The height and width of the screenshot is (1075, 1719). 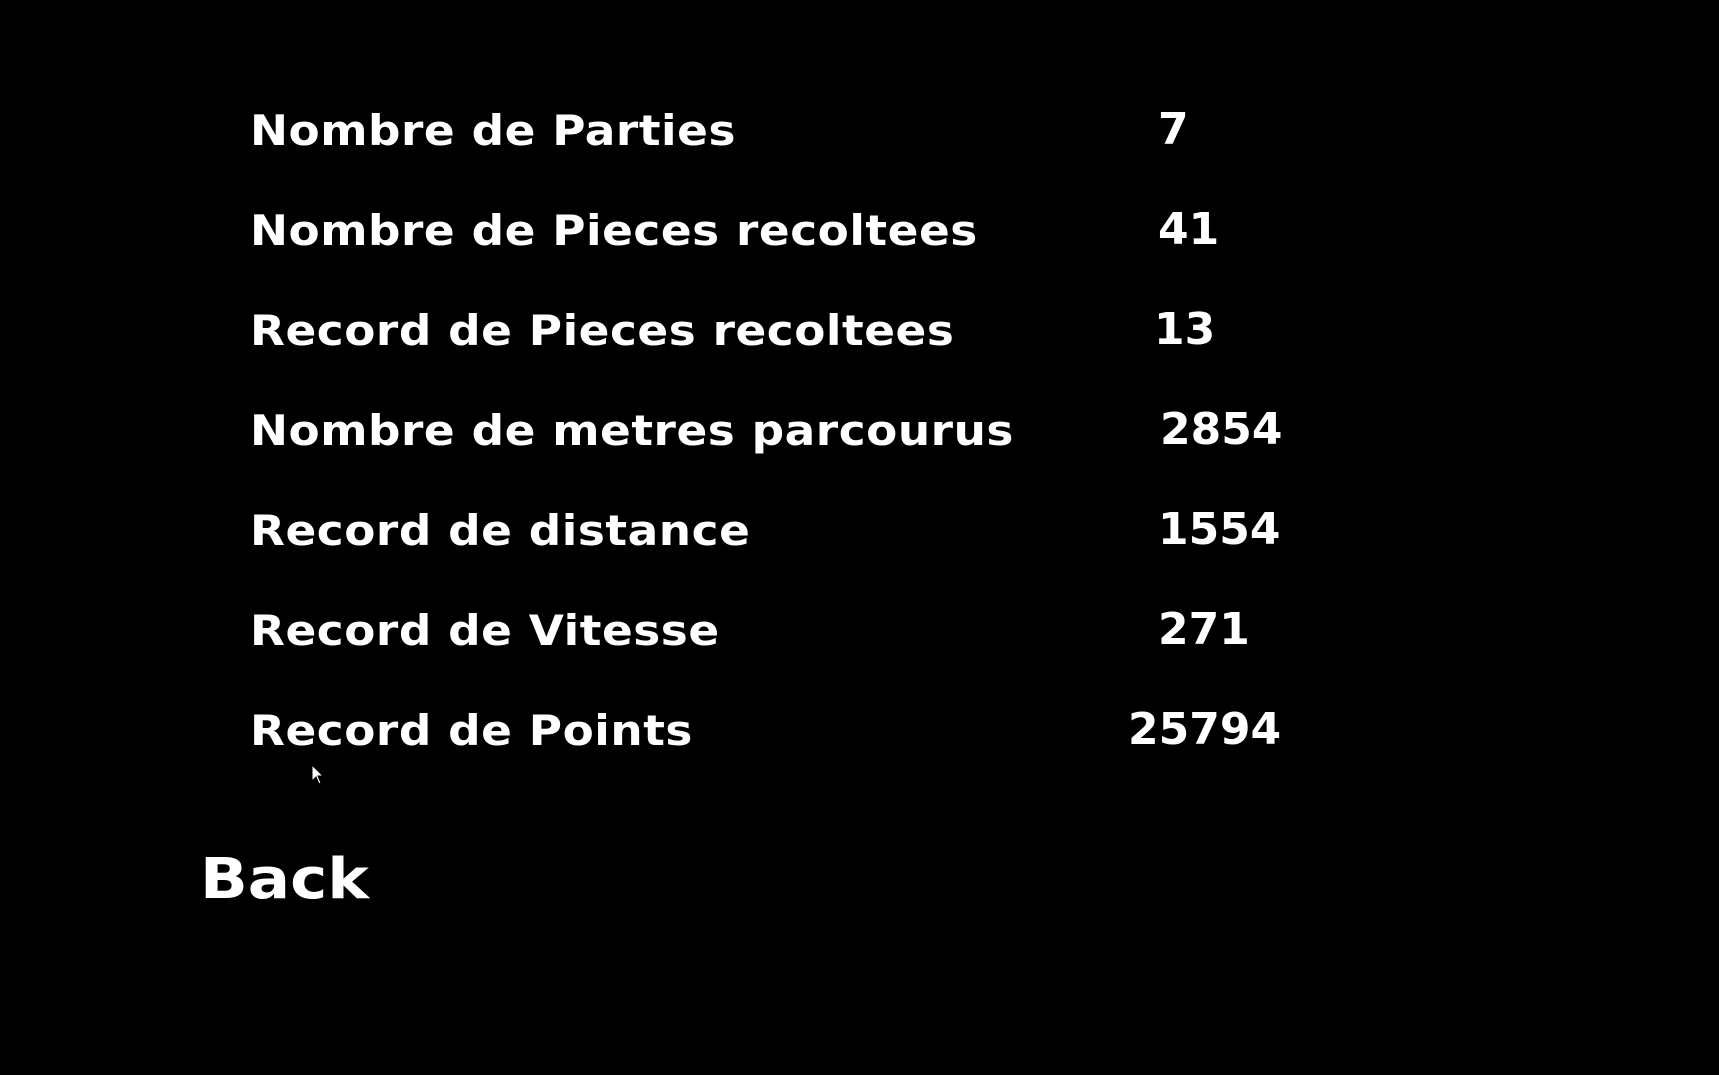 I want to click on stat-label: Nombre de Parties, so click(x=493, y=130).